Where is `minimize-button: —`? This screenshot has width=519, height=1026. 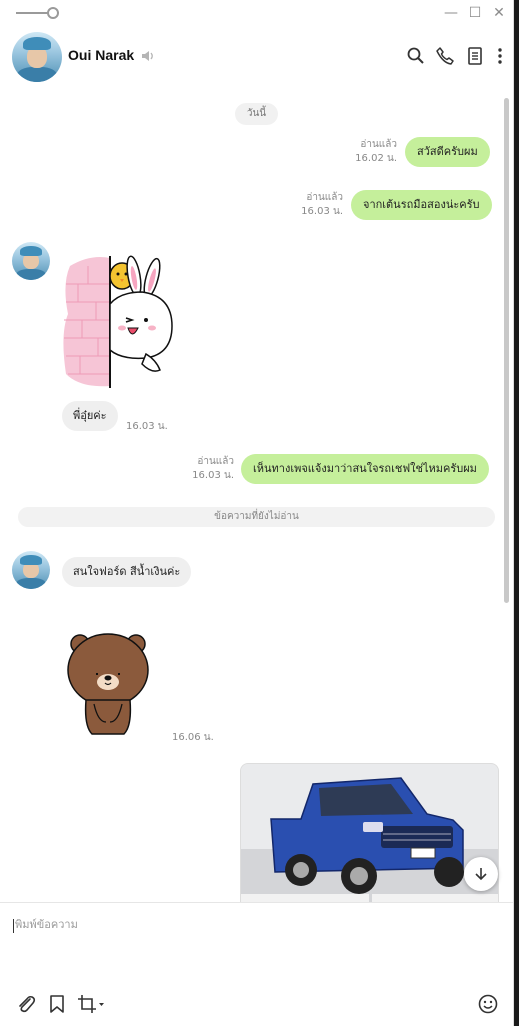
minimize-button: — is located at coordinates (451, 13).